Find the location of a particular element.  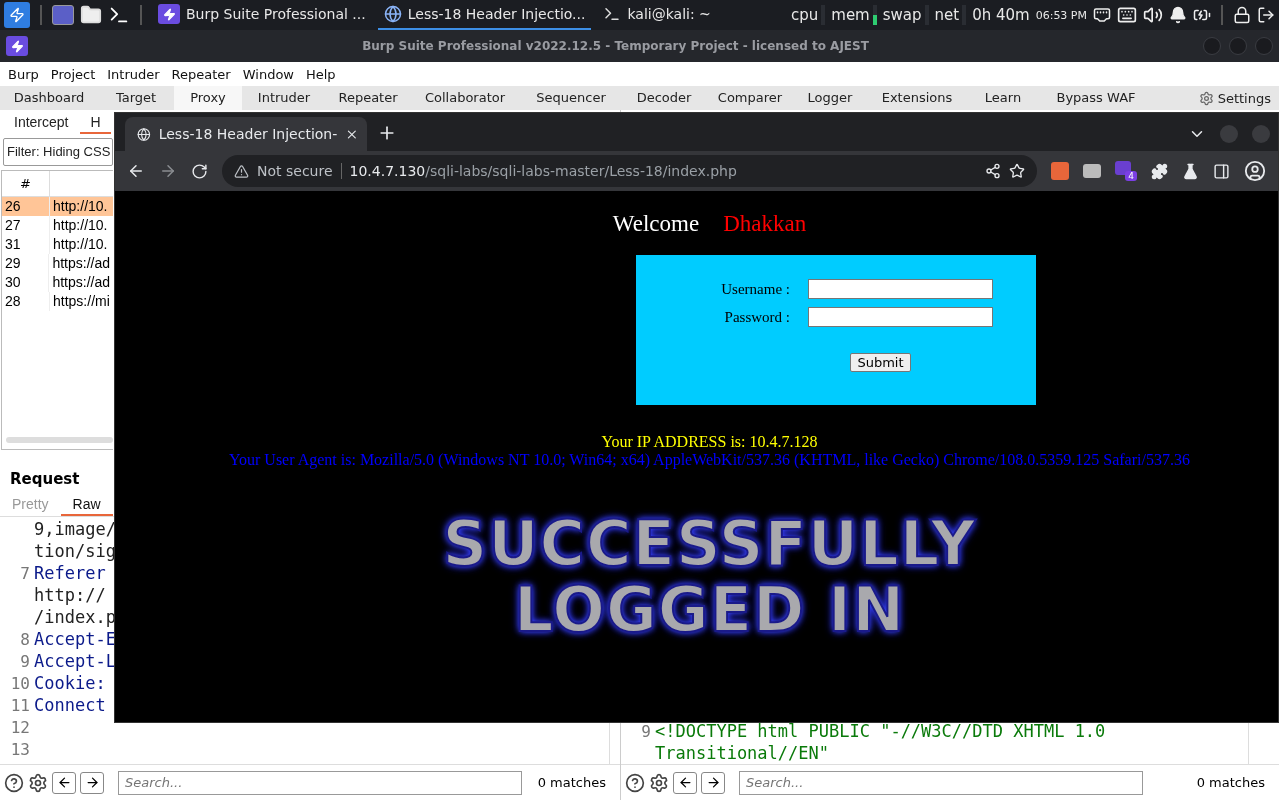

main-tab: Target is located at coordinates (136, 98).